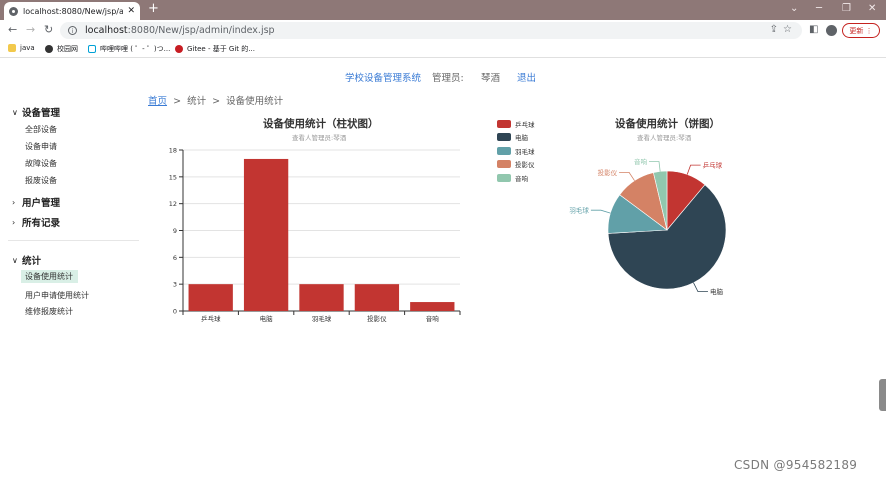 The width and height of the screenshot is (886, 481). I want to click on site-name-link: 学校设备管理系统, so click(383, 77).